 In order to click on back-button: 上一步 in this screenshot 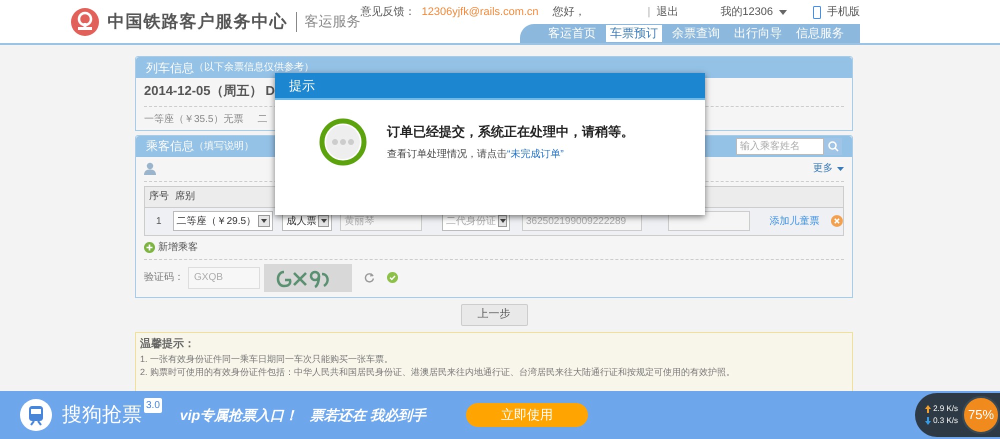, I will do `click(494, 315)`.